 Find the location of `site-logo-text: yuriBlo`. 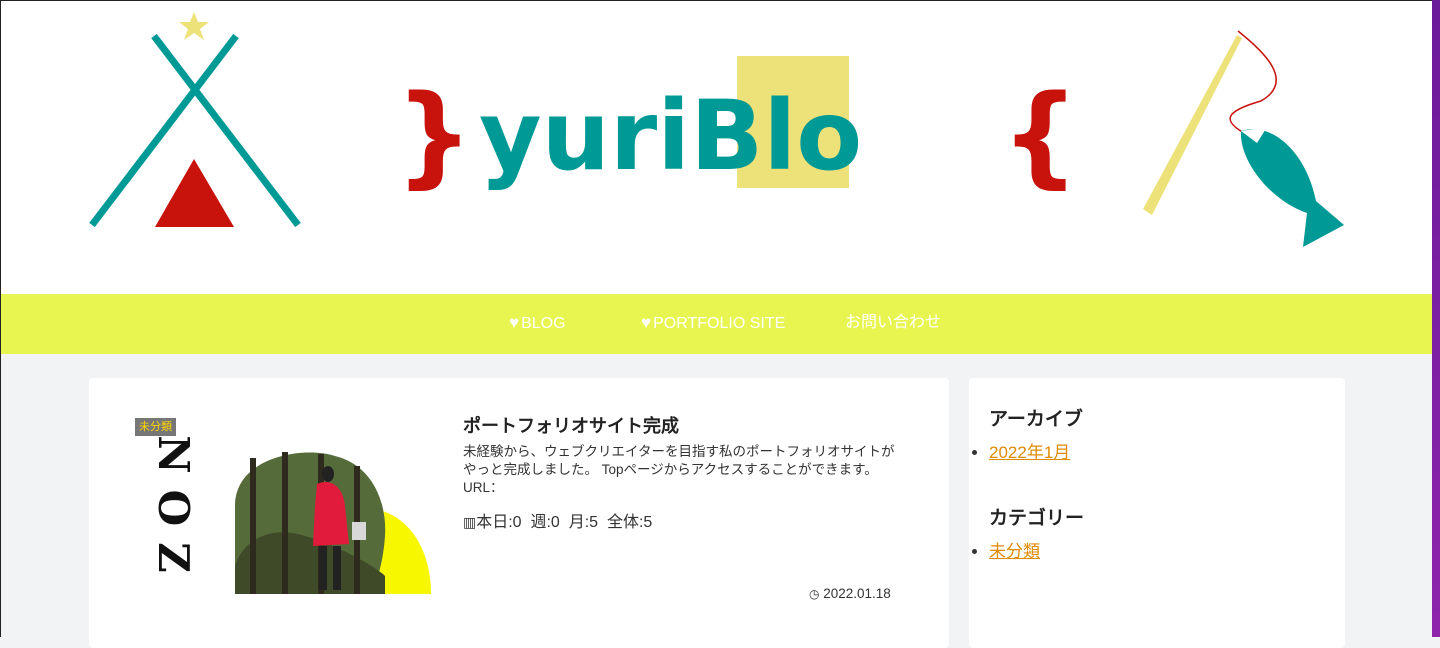

site-logo-text: yuriBlo is located at coordinates (670, 136).